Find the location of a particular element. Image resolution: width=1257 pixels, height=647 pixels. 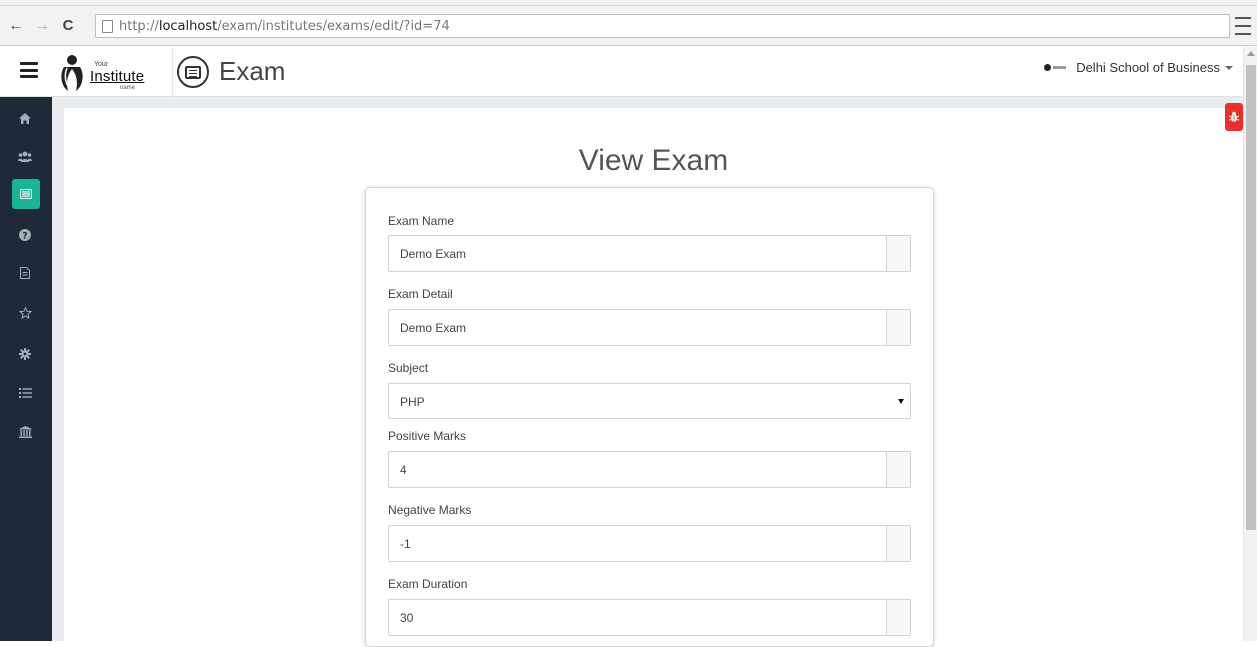

scroll-up-arrow-icon is located at coordinates (1251, 53).